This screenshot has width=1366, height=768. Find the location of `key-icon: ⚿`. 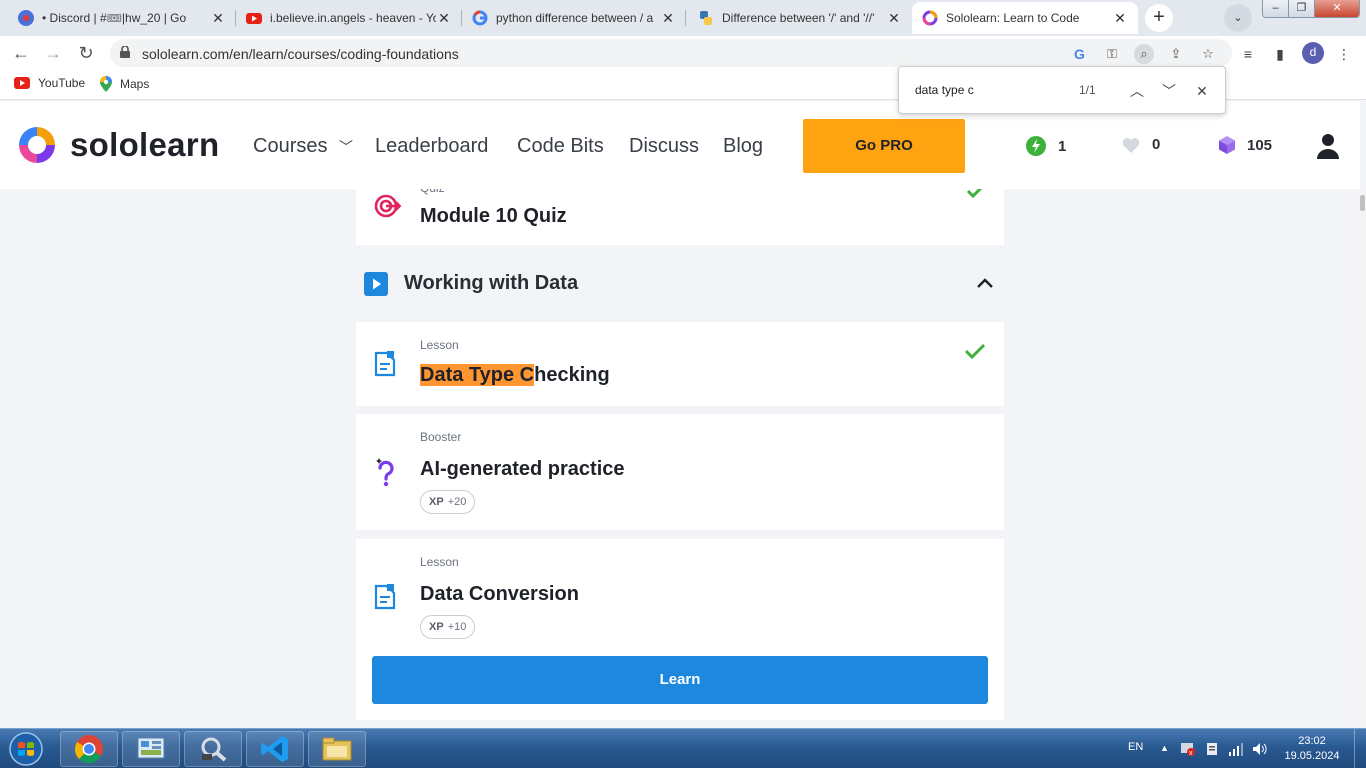

key-icon: ⚿ is located at coordinates (1112, 54).